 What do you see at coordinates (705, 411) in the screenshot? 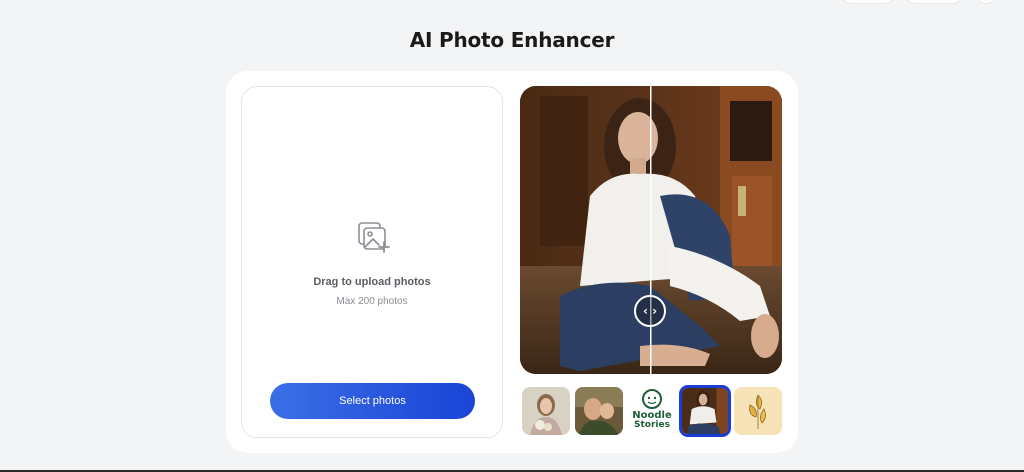
I see `sample-thumbnail-woman-sitting-selected` at bounding box center [705, 411].